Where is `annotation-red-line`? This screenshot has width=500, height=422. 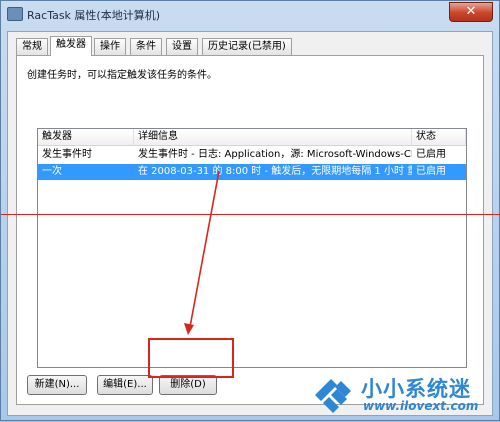 annotation-red-line is located at coordinates (250, 214).